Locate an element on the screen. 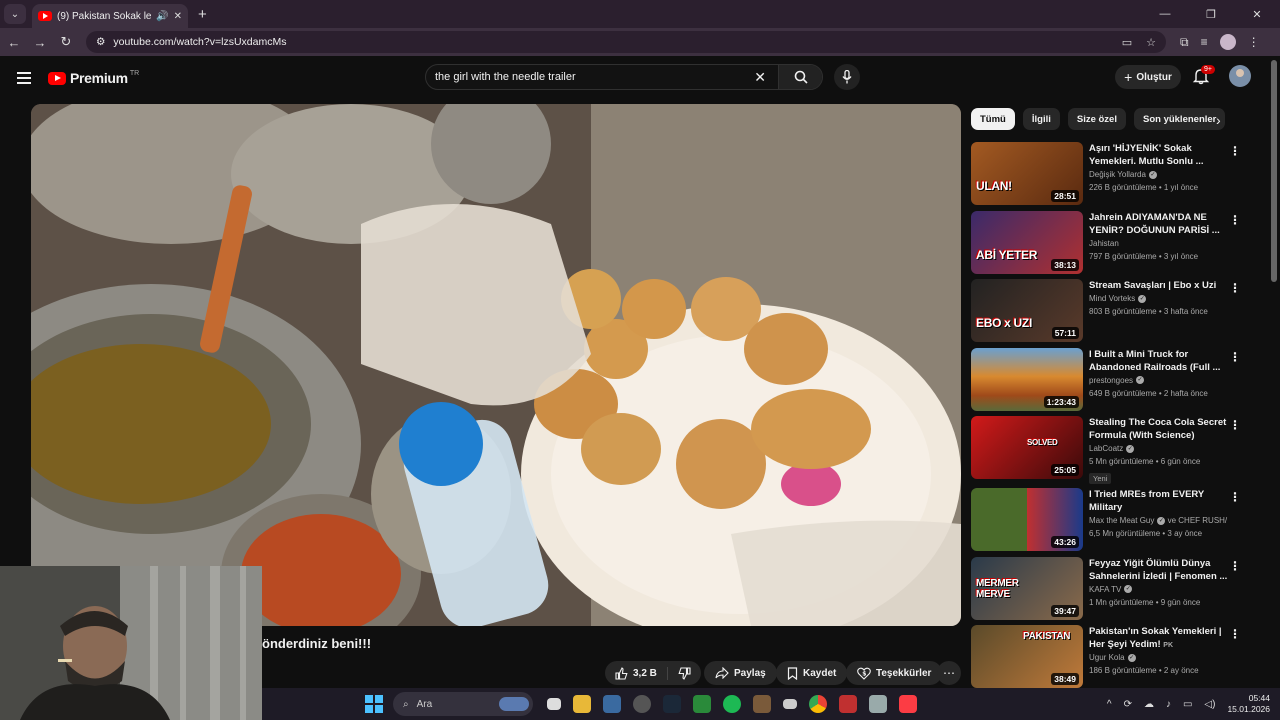 The image size is (1280, 720). channel-name: Mind Vorteks is located at coordinates (1112, 298).